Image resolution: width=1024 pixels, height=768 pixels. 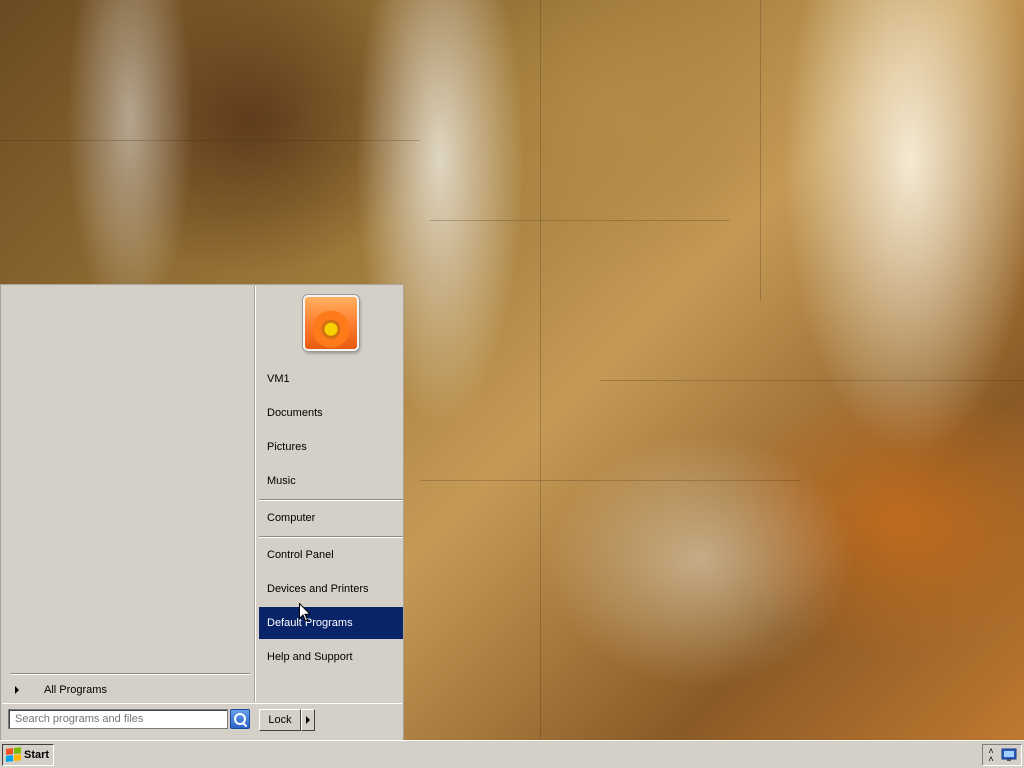 I want to click on start-button: Start, so click(x=28, y=755).